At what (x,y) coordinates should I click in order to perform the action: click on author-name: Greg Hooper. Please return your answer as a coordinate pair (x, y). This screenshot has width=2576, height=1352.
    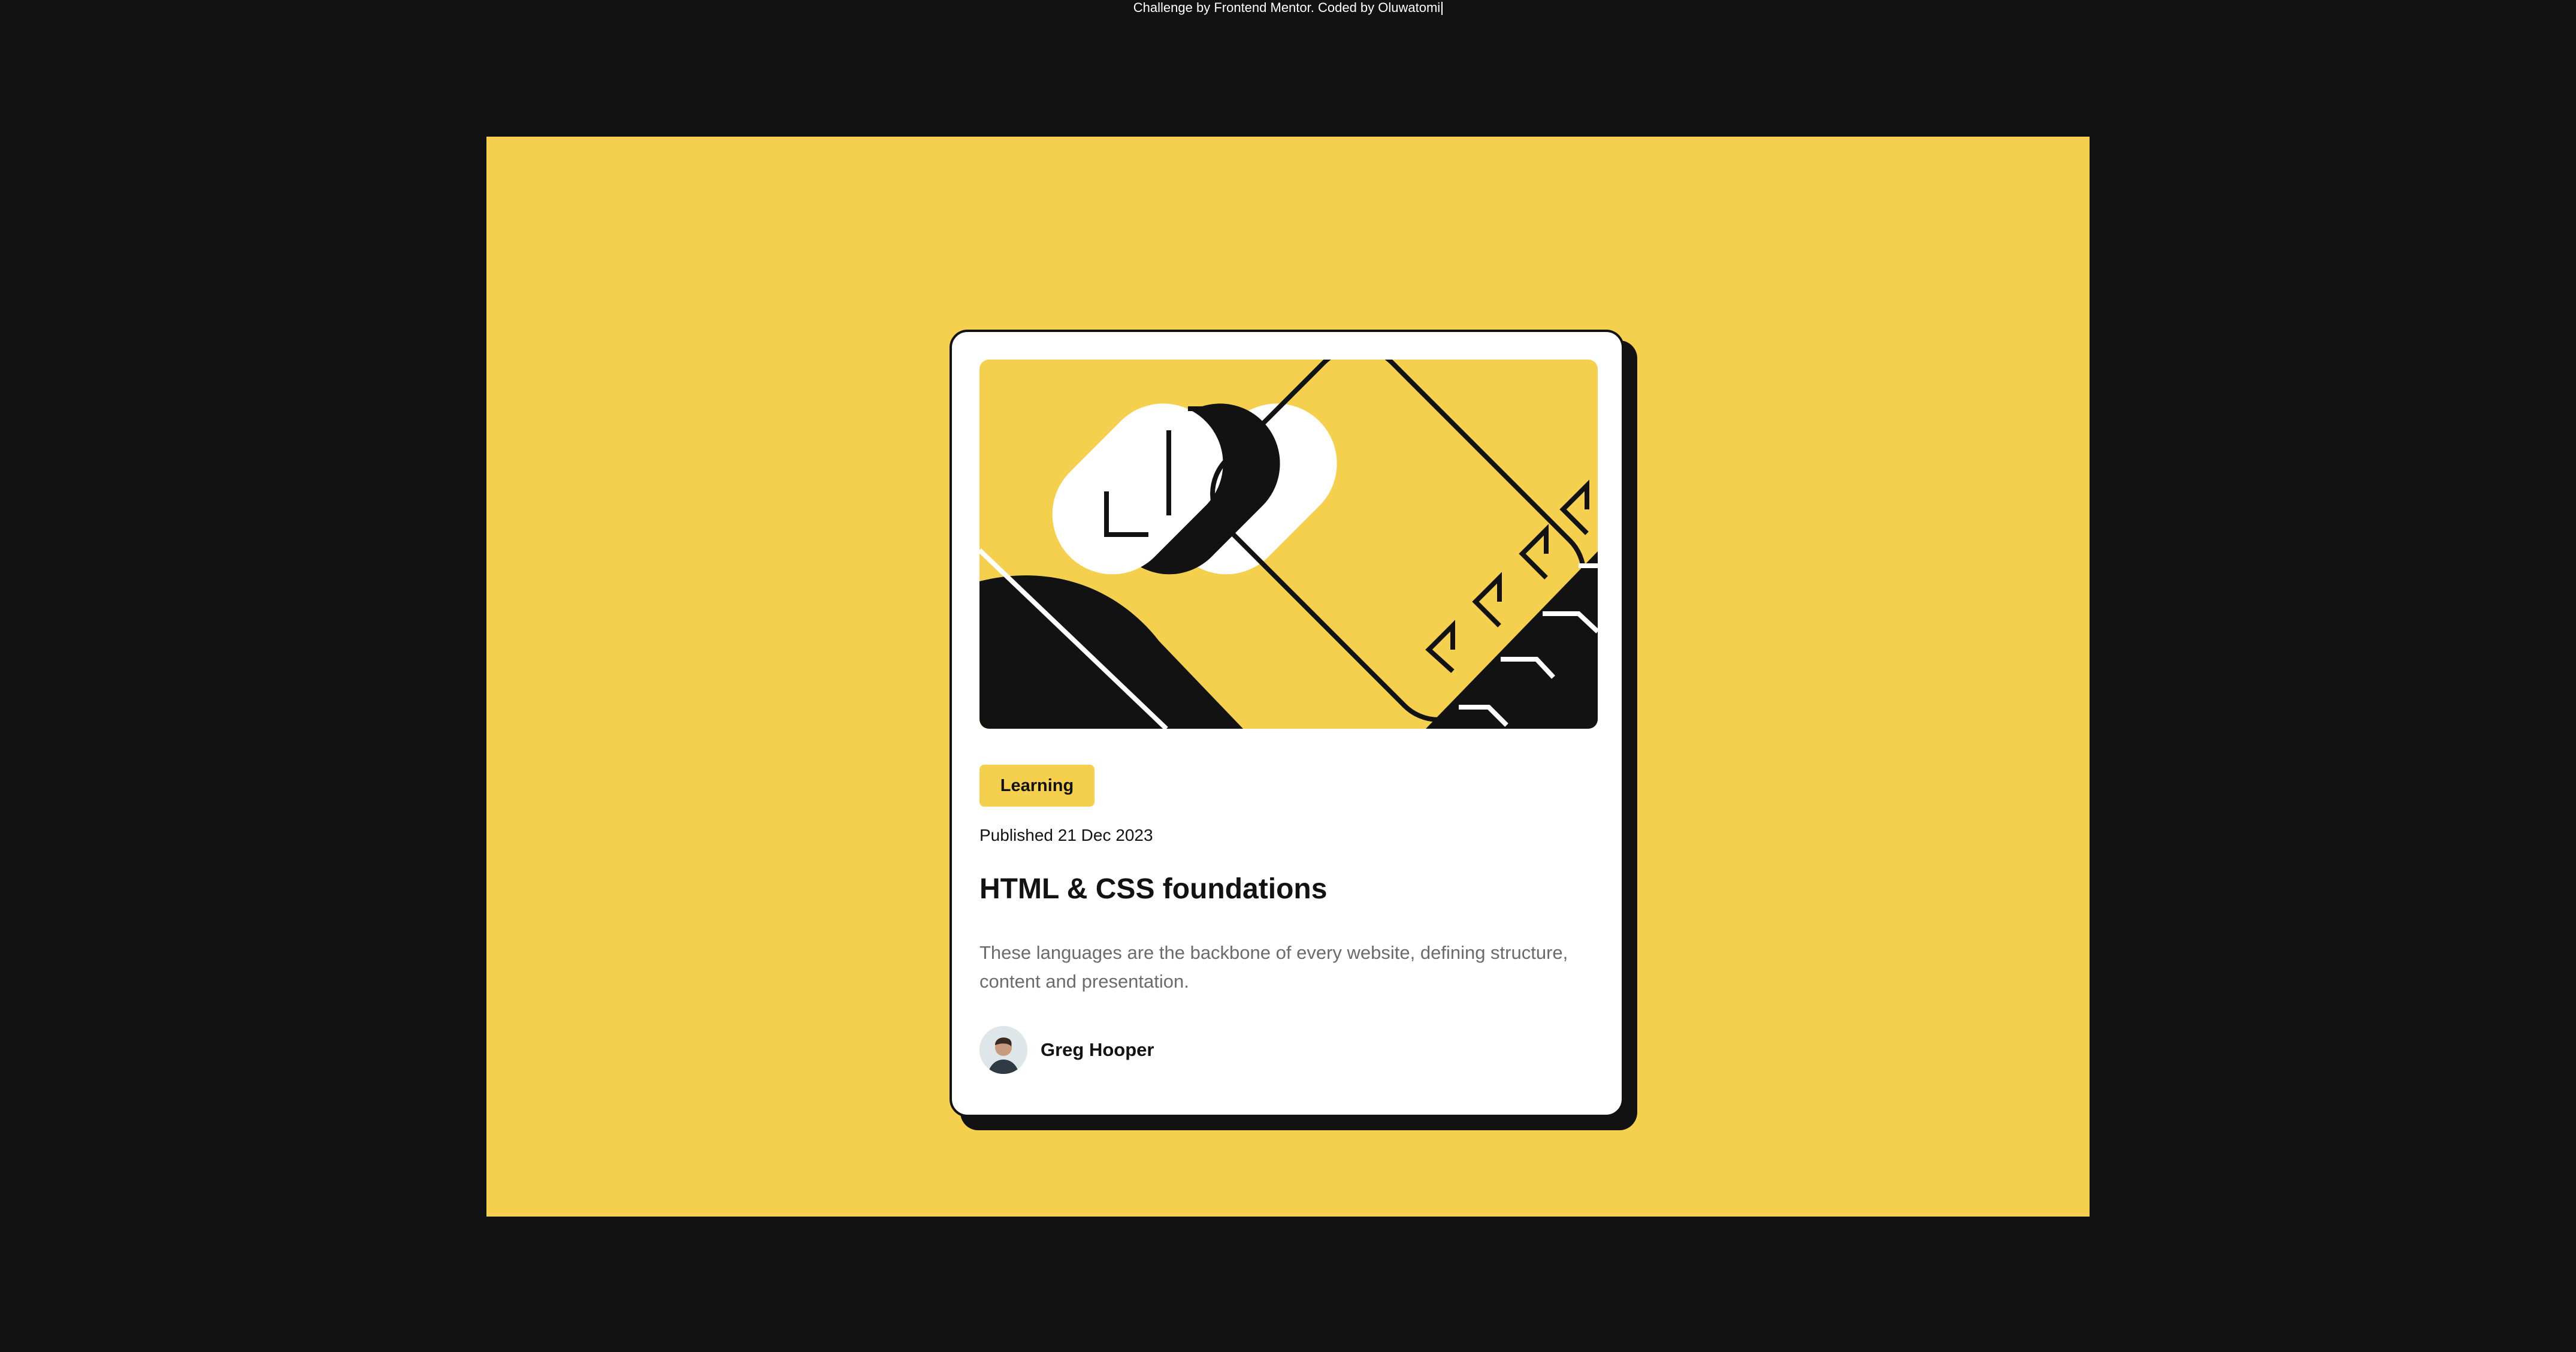
    Looking at the image, I should click on (1097, 1050).